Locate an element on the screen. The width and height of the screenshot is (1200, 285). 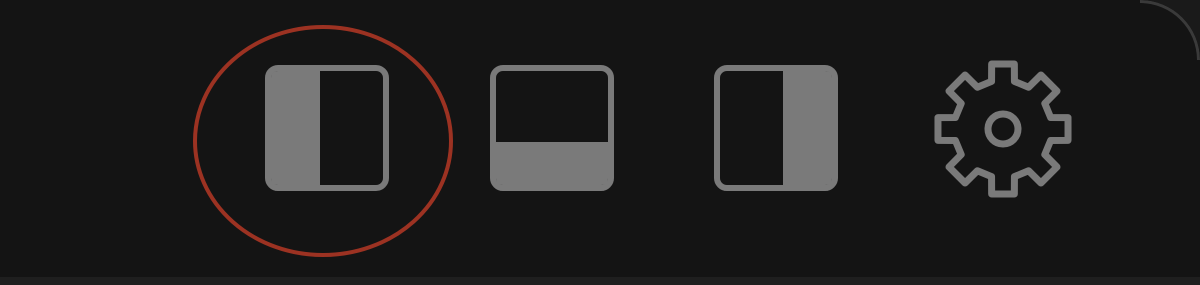
settings-button is located at coordinates (1003, 129).